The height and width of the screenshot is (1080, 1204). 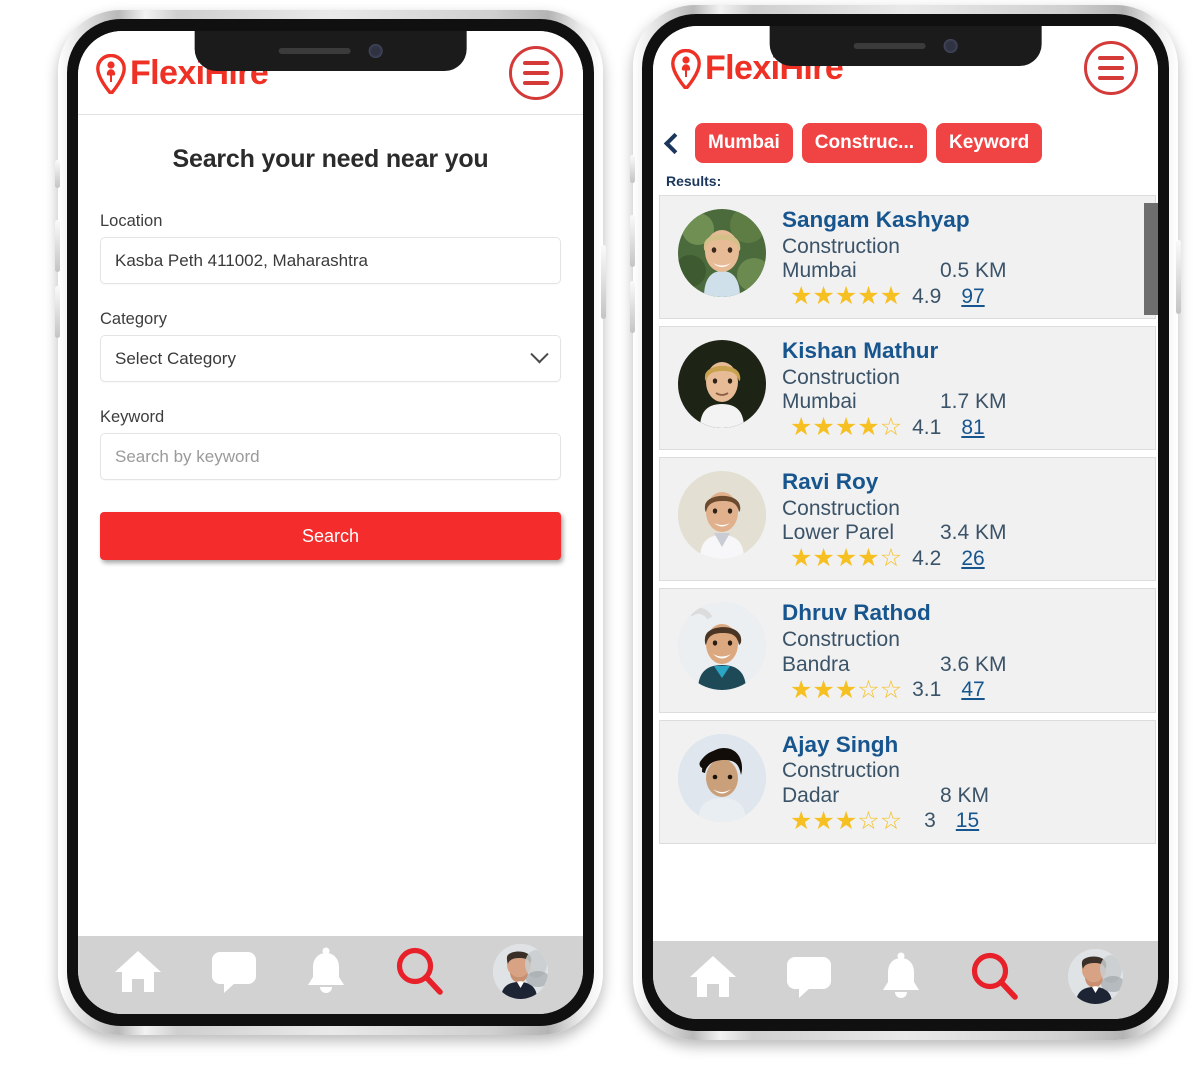 What do you see at coordinates (927, 558) in the screenshot?
I see `rating-value: 4.2` at bounding box center [927, 558].